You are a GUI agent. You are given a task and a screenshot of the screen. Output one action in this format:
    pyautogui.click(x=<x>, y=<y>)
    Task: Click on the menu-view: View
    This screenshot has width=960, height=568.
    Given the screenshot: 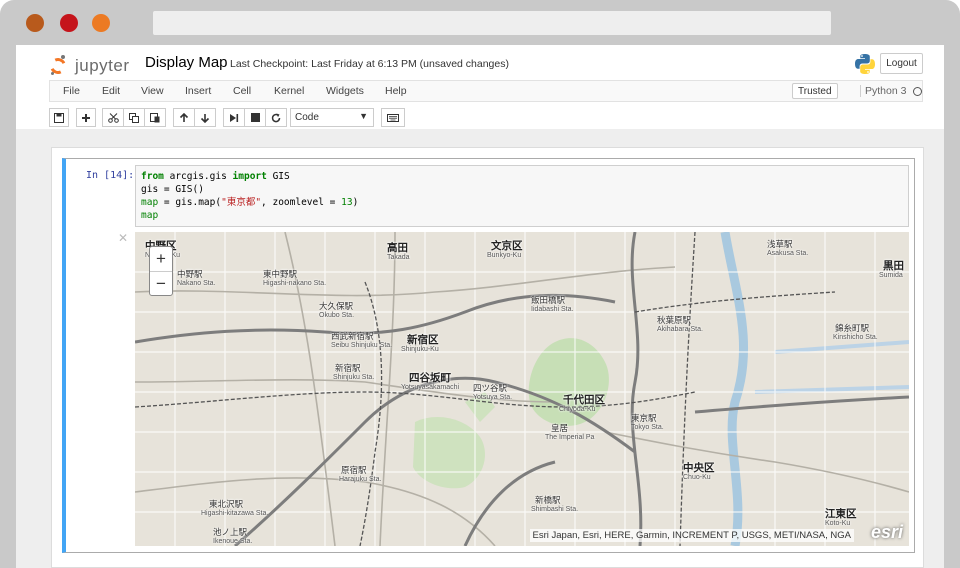 What is the action you would take?
    pyautogui.click(x=152, y=91)
    